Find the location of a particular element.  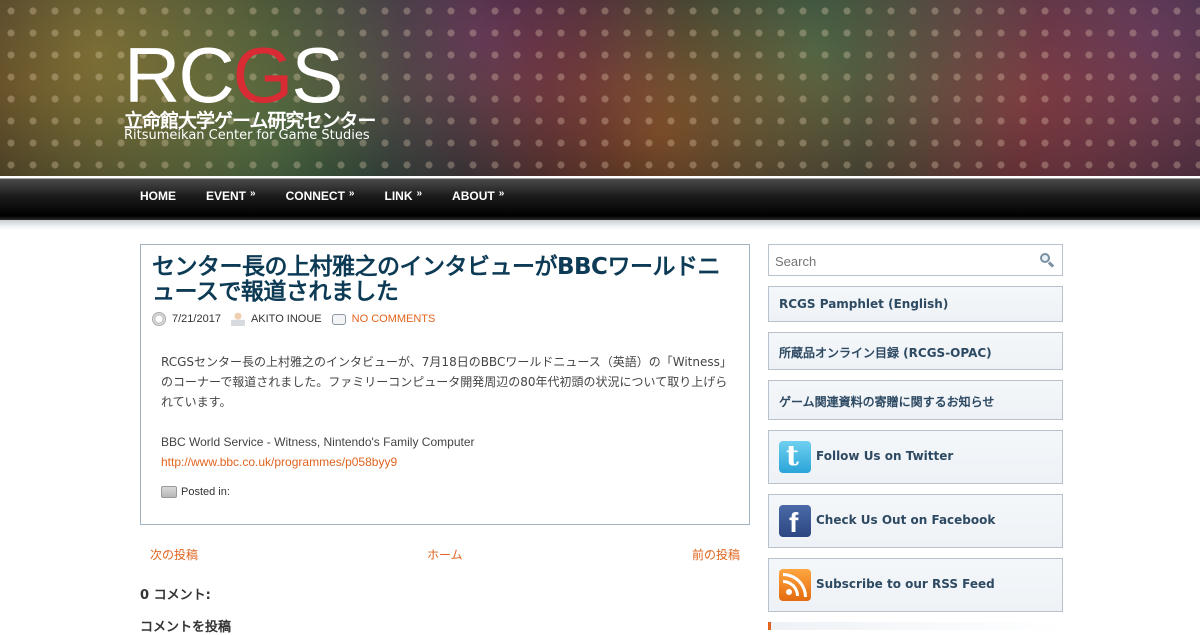

sidebar-facebook: f Check Us Out on Facebook is located at coordinates (915, 521).